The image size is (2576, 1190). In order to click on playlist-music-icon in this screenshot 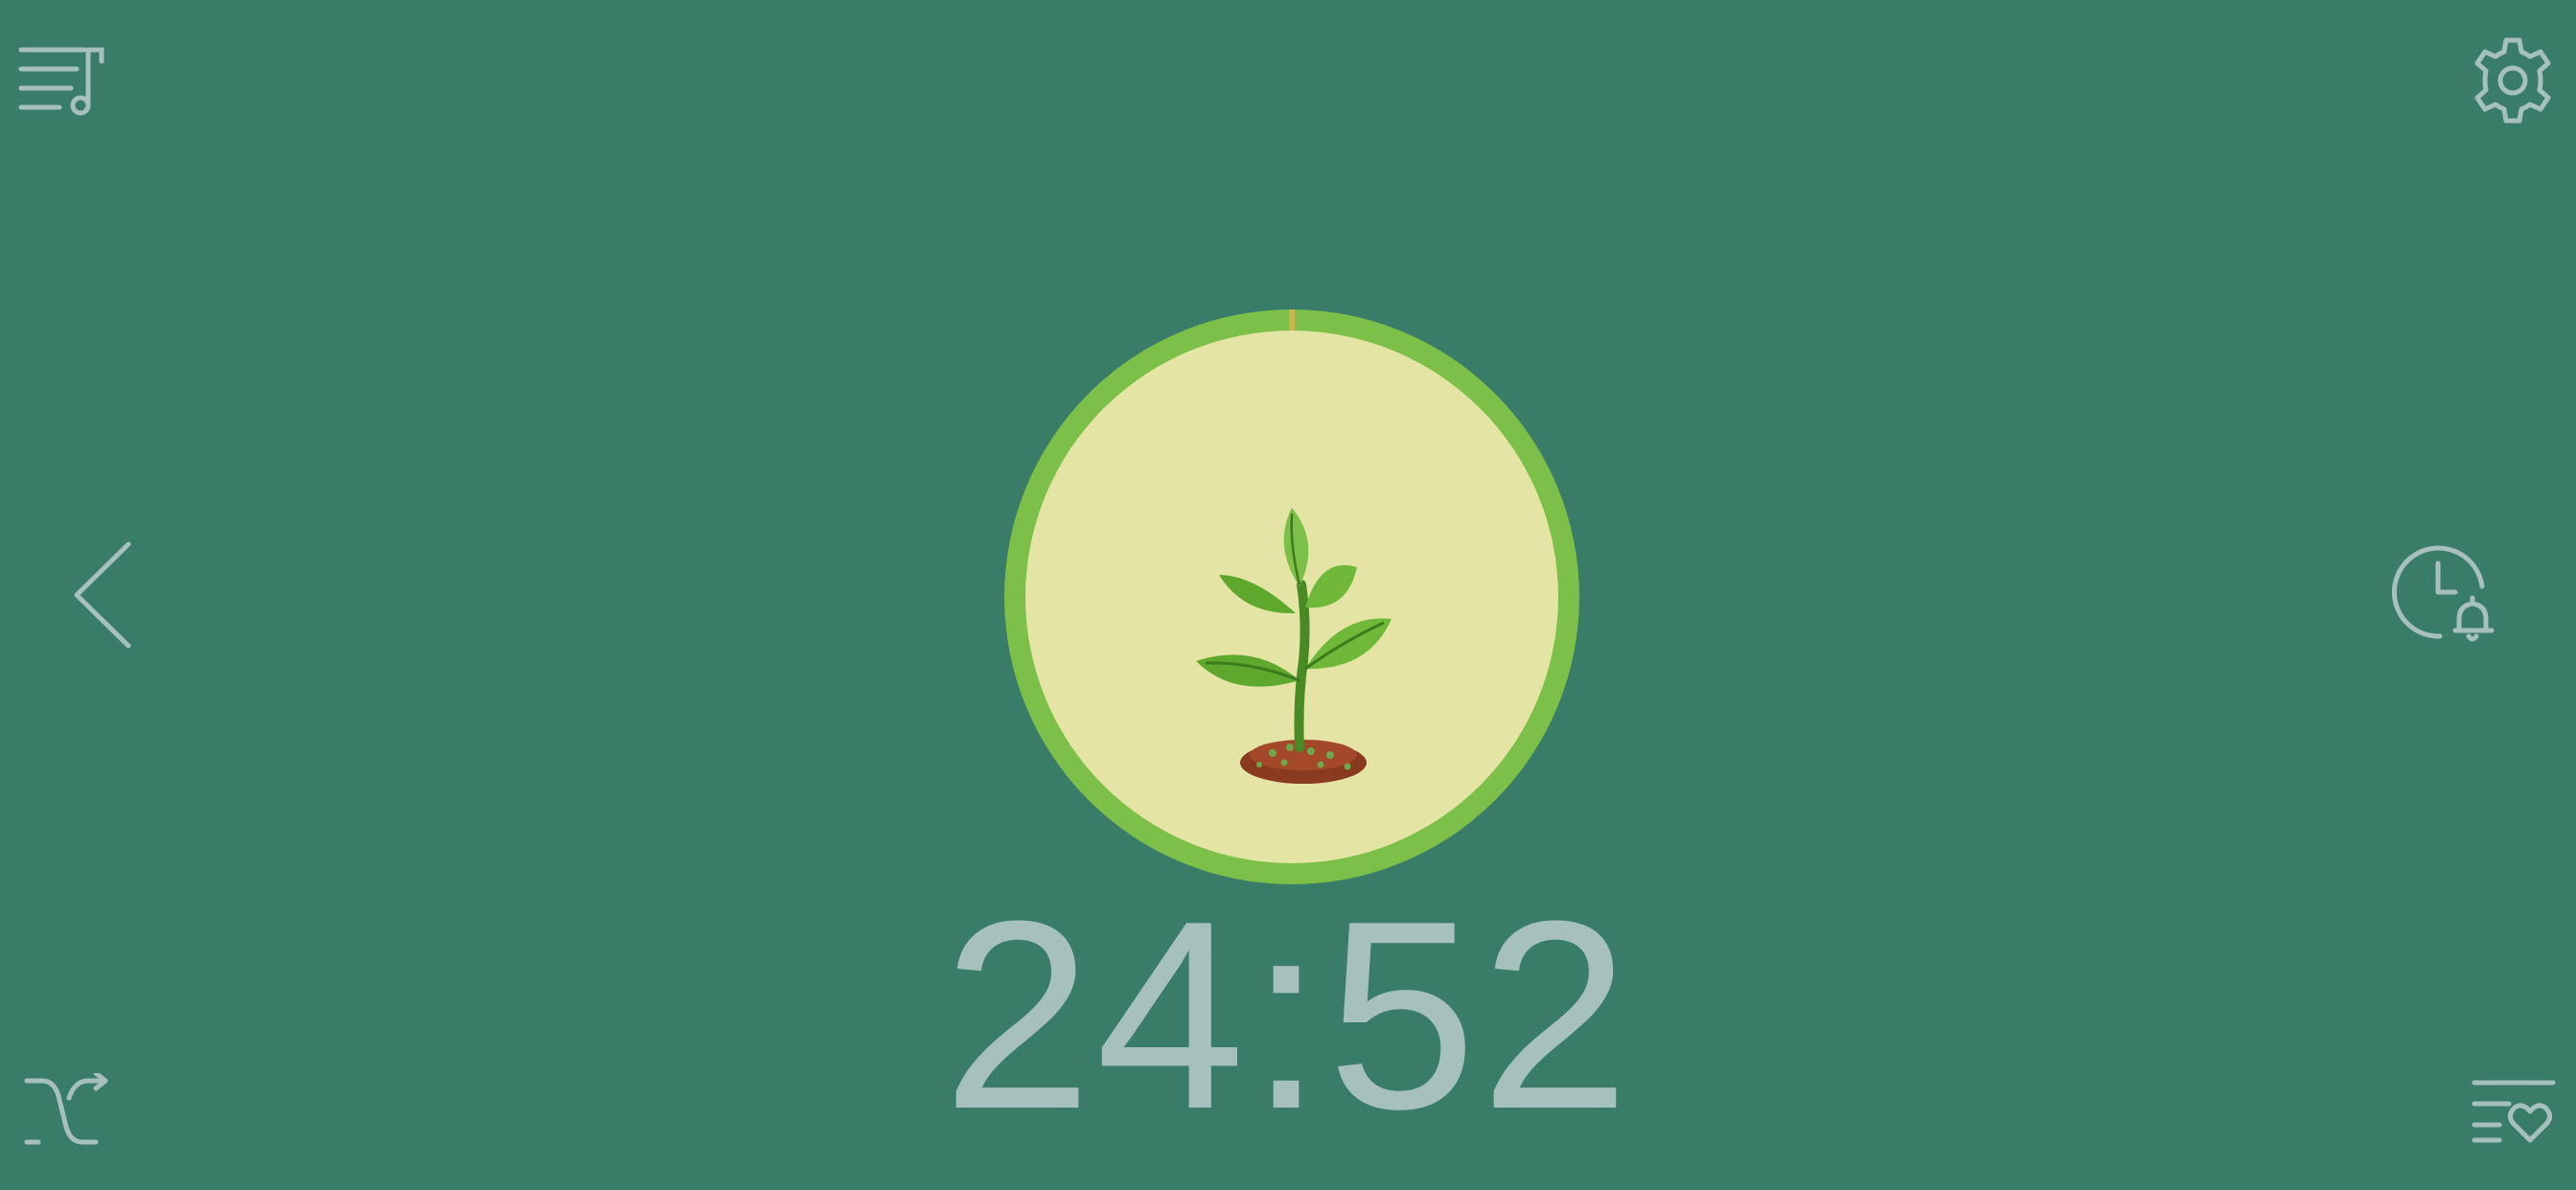, I will do `click(67, 81)`.